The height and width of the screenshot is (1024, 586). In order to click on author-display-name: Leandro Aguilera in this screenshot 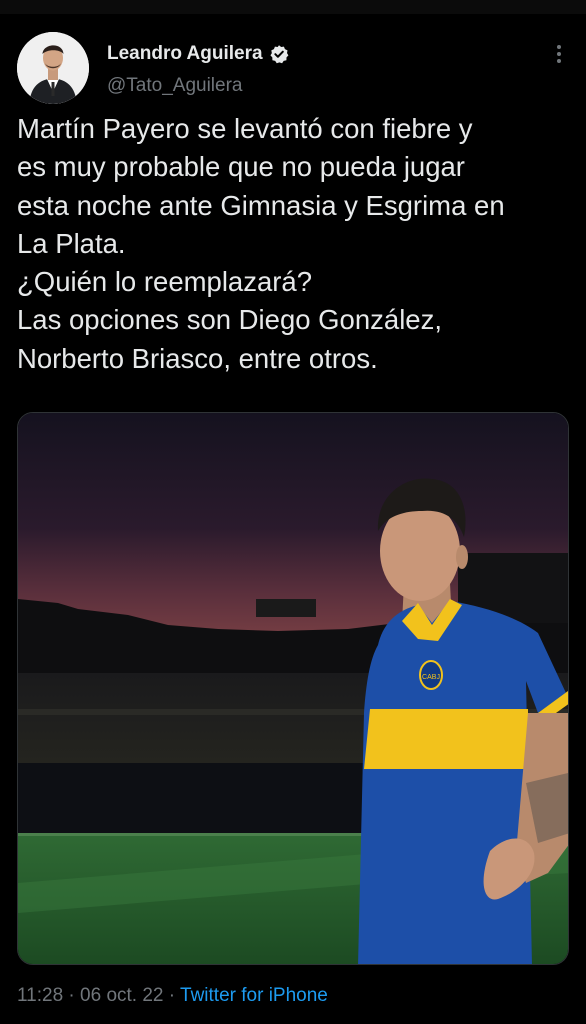, I will do `click(185, 54)`.